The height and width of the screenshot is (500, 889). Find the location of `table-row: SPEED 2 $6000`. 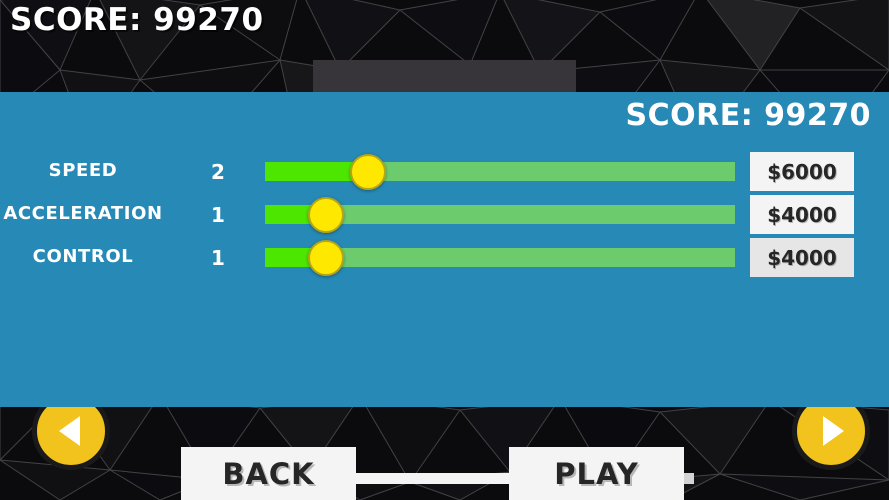

table-row: SPEED 2 $6000 is located at coordinates (444, 171).